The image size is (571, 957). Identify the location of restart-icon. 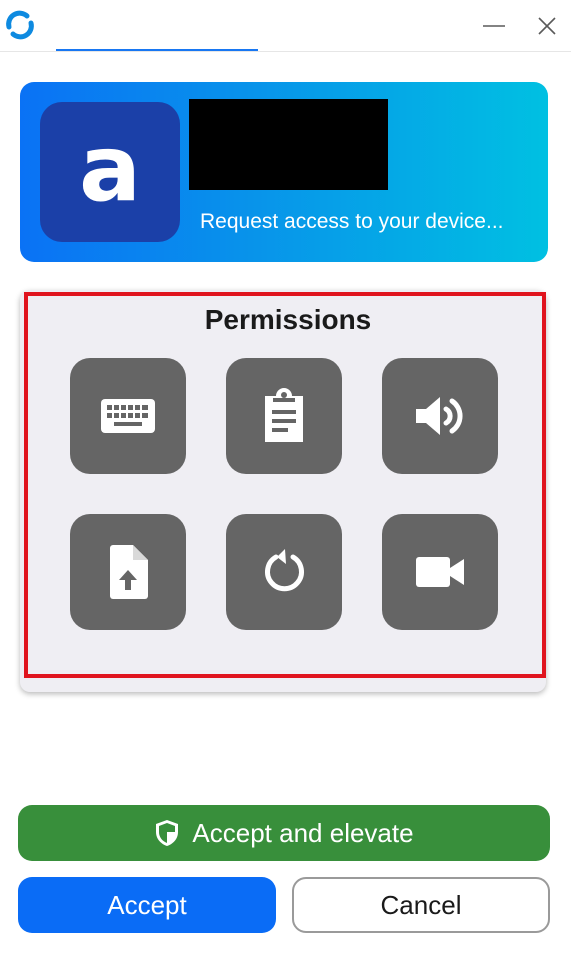
(284, 570).